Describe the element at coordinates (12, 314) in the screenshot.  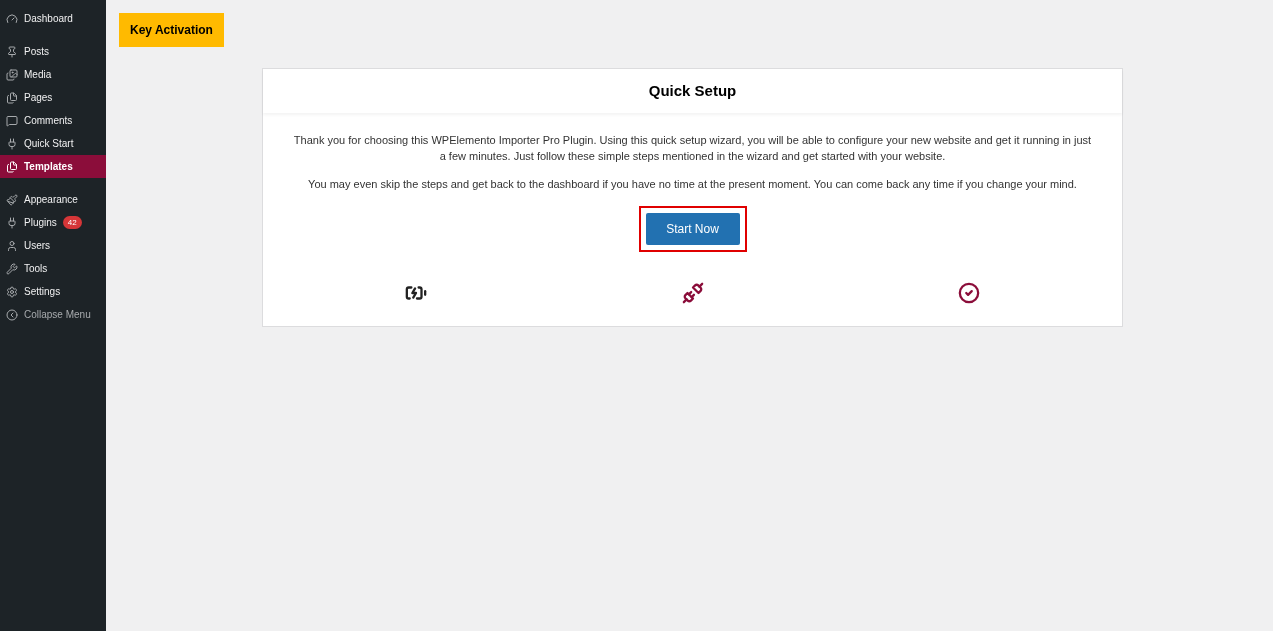
I see `collapse-icon` at that location.